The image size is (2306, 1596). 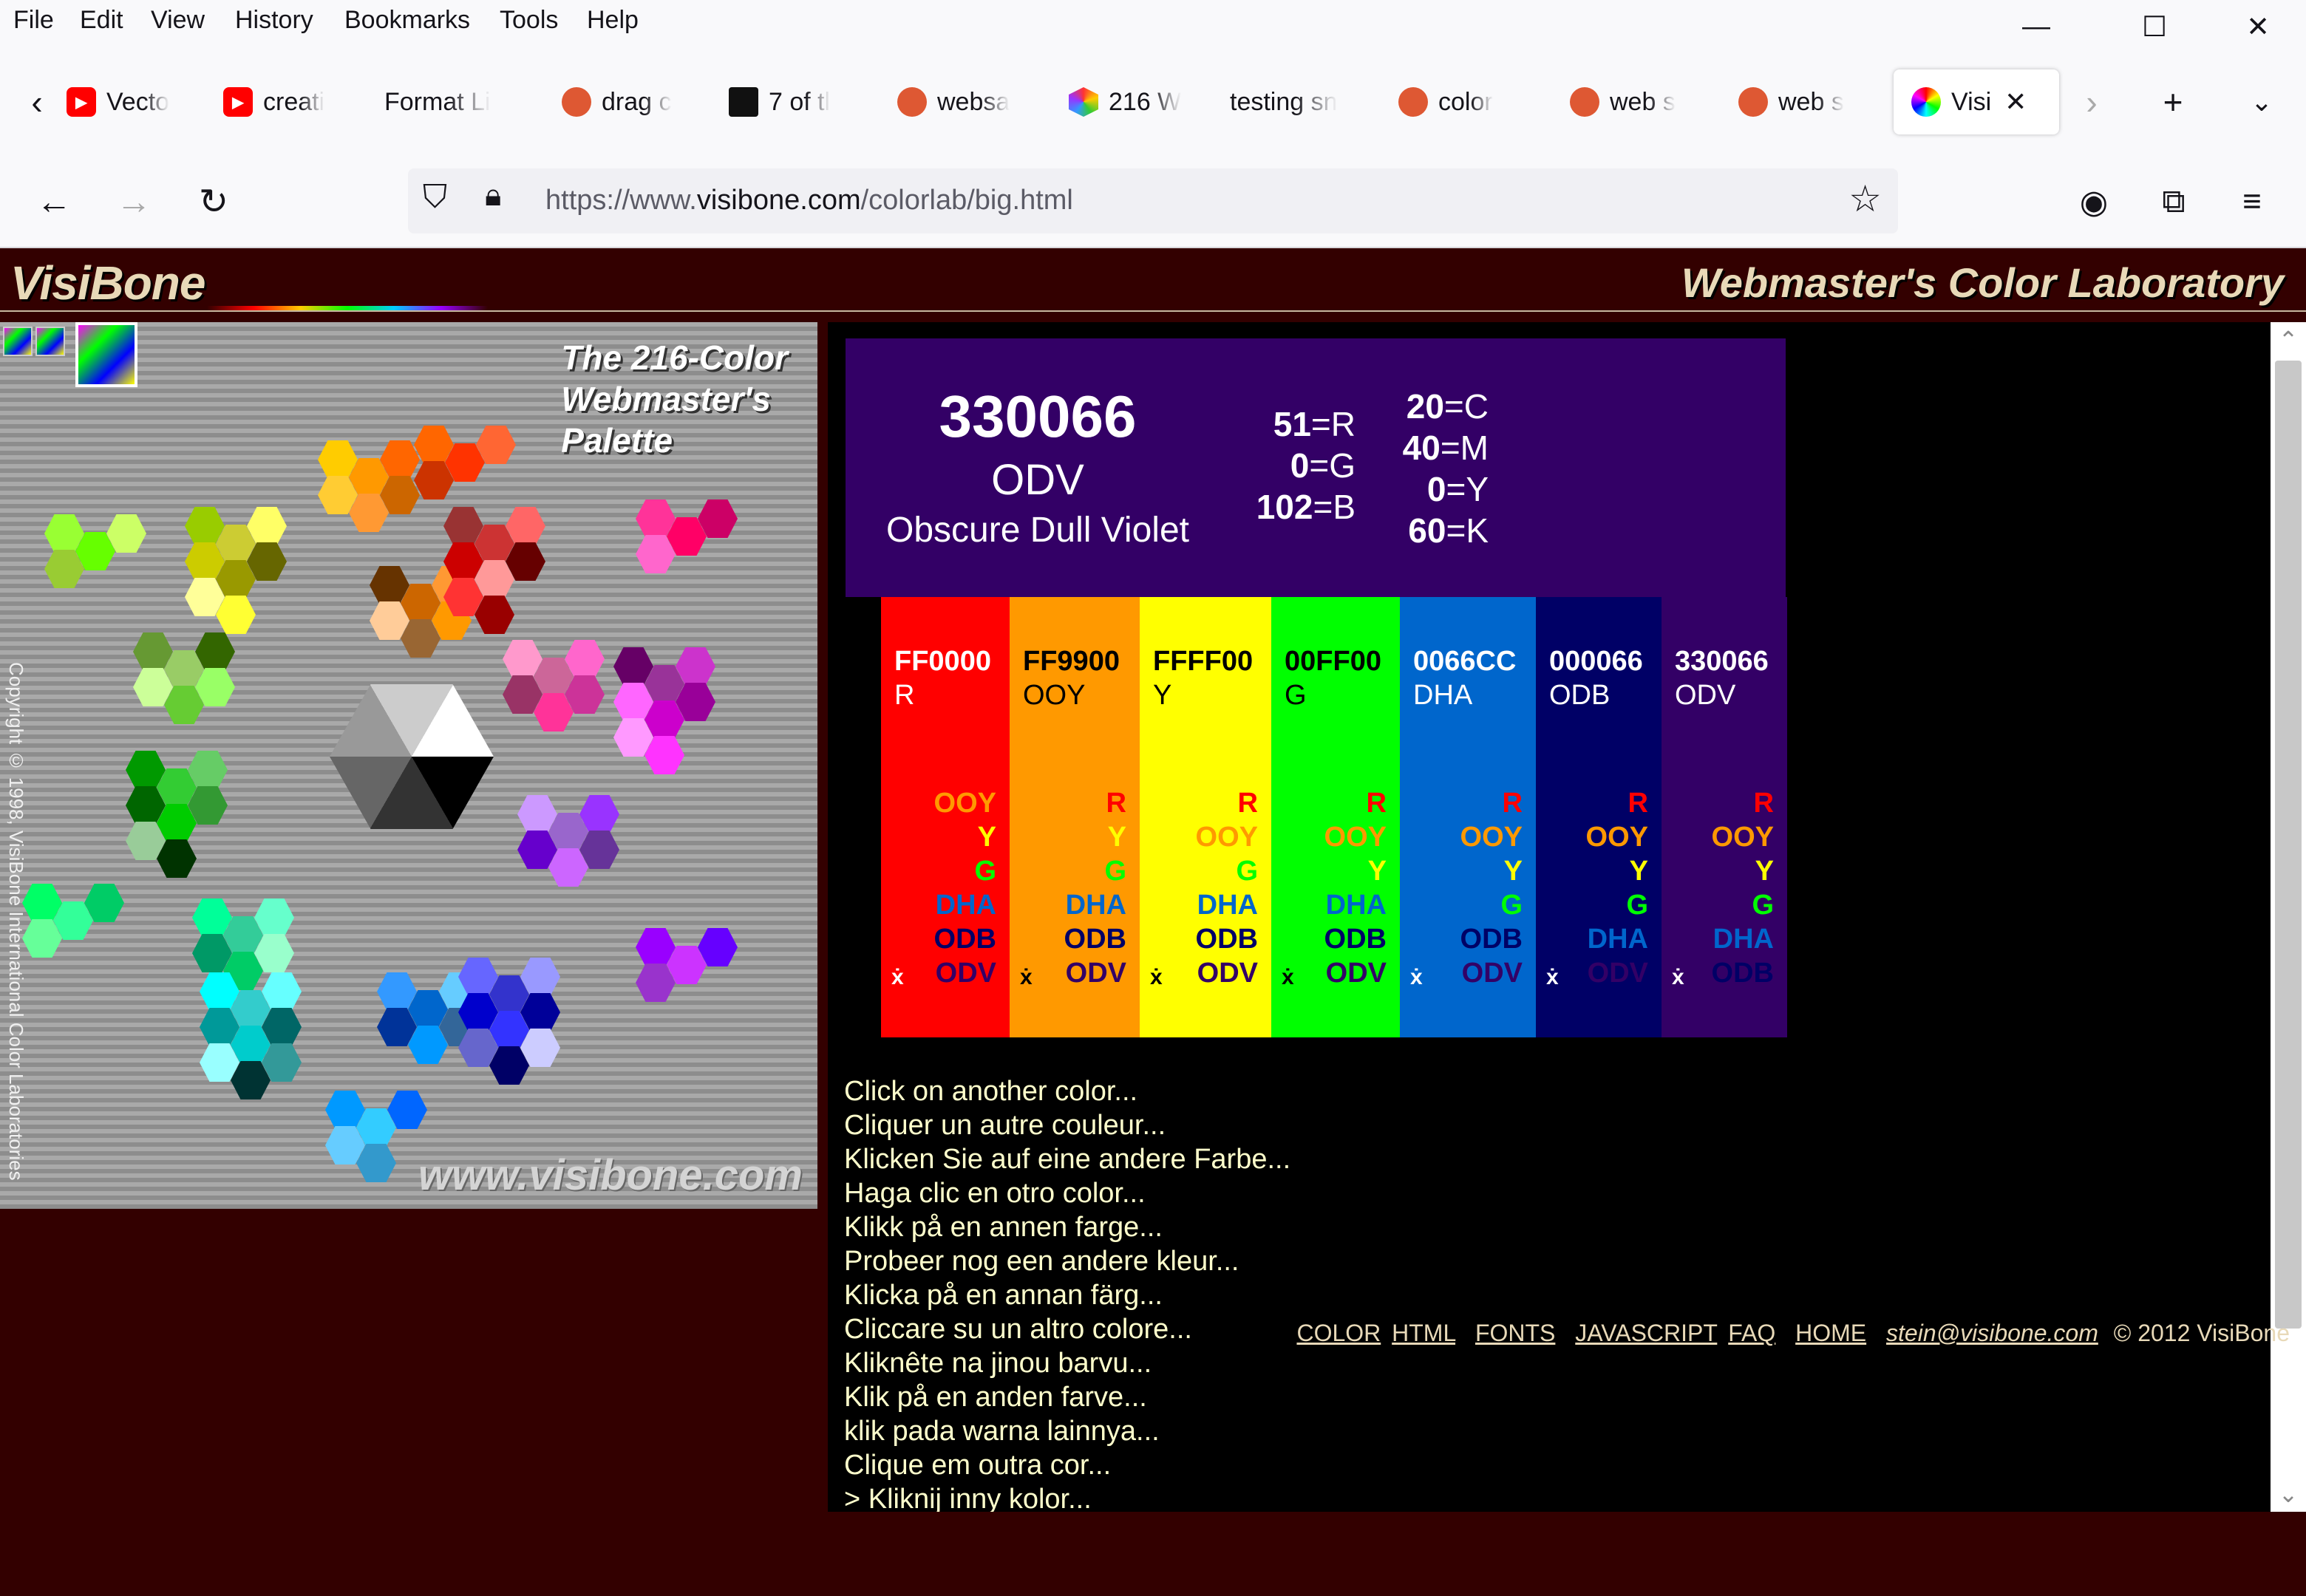 What do you see at coordinates (2289, 340) in the screenshot?
I see `scroll-up-arrow-icon: ⌃` at bounding box center [2289, 340].